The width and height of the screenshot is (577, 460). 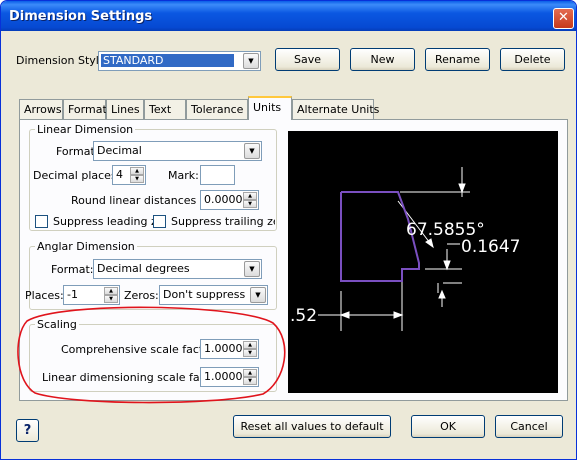 What do you see at coordinates (91, 295) in the screenshot?
I see `places-spinner: -1 ▲ ▼` at bounding box center [91, 295].